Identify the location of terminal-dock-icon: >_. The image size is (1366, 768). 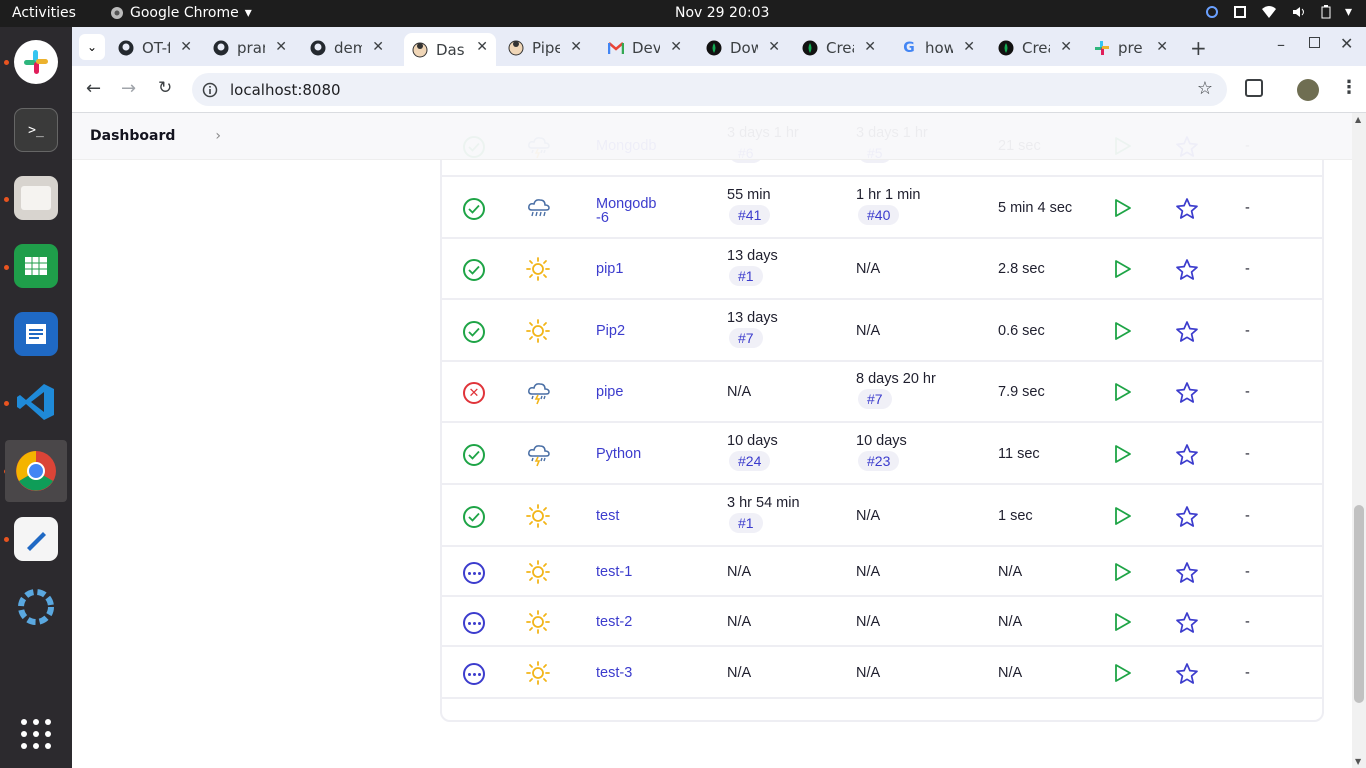
(36, 130).